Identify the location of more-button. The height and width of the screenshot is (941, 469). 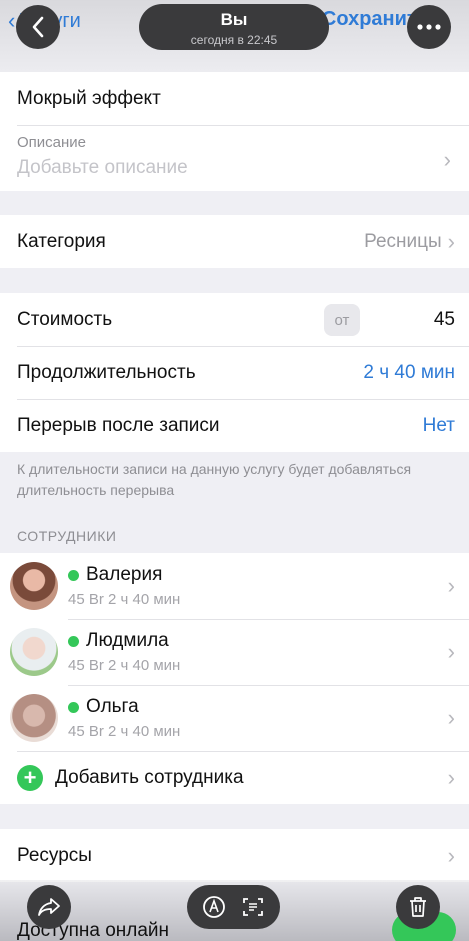
(429, 27).